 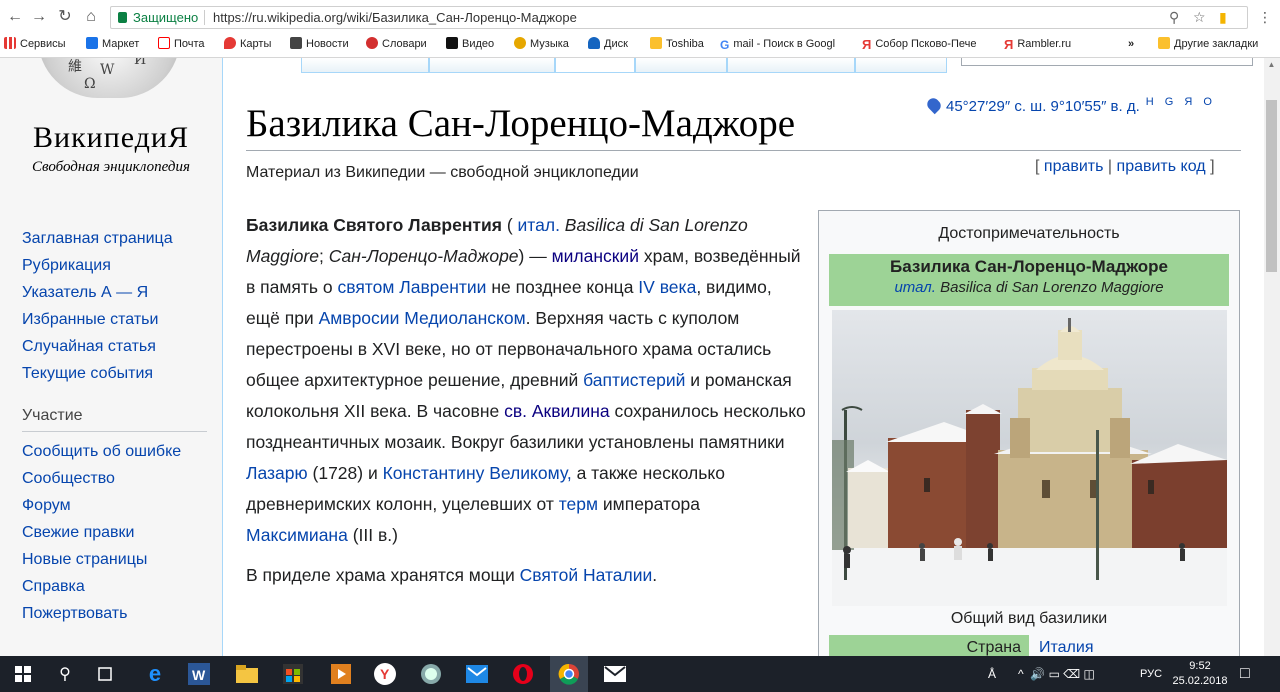 I want to click on edit-link: править, so click(x=1074, y=166).